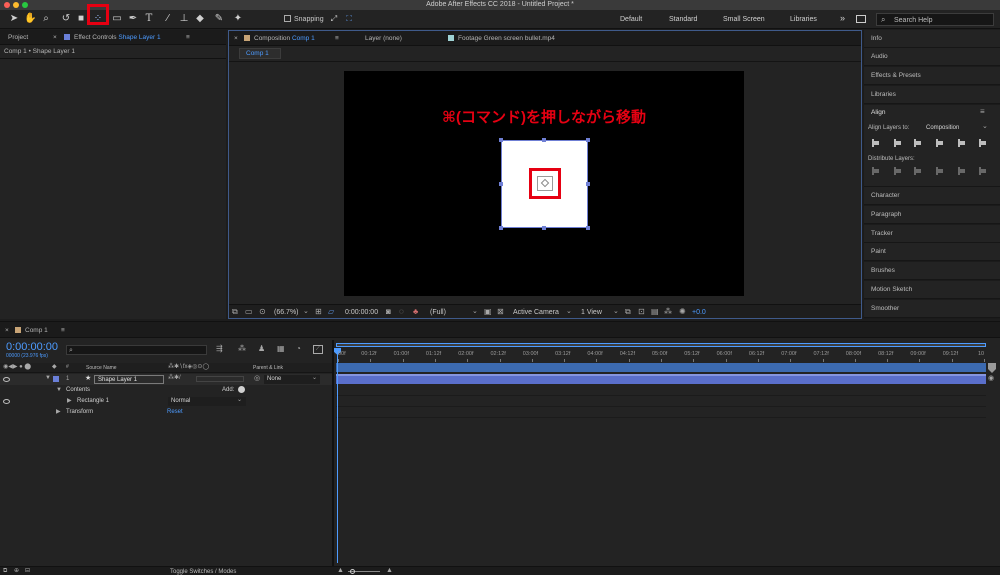 The image size is (1000, 575). I want to click on parent-dropdown: None ⌄, so click(292, 379).